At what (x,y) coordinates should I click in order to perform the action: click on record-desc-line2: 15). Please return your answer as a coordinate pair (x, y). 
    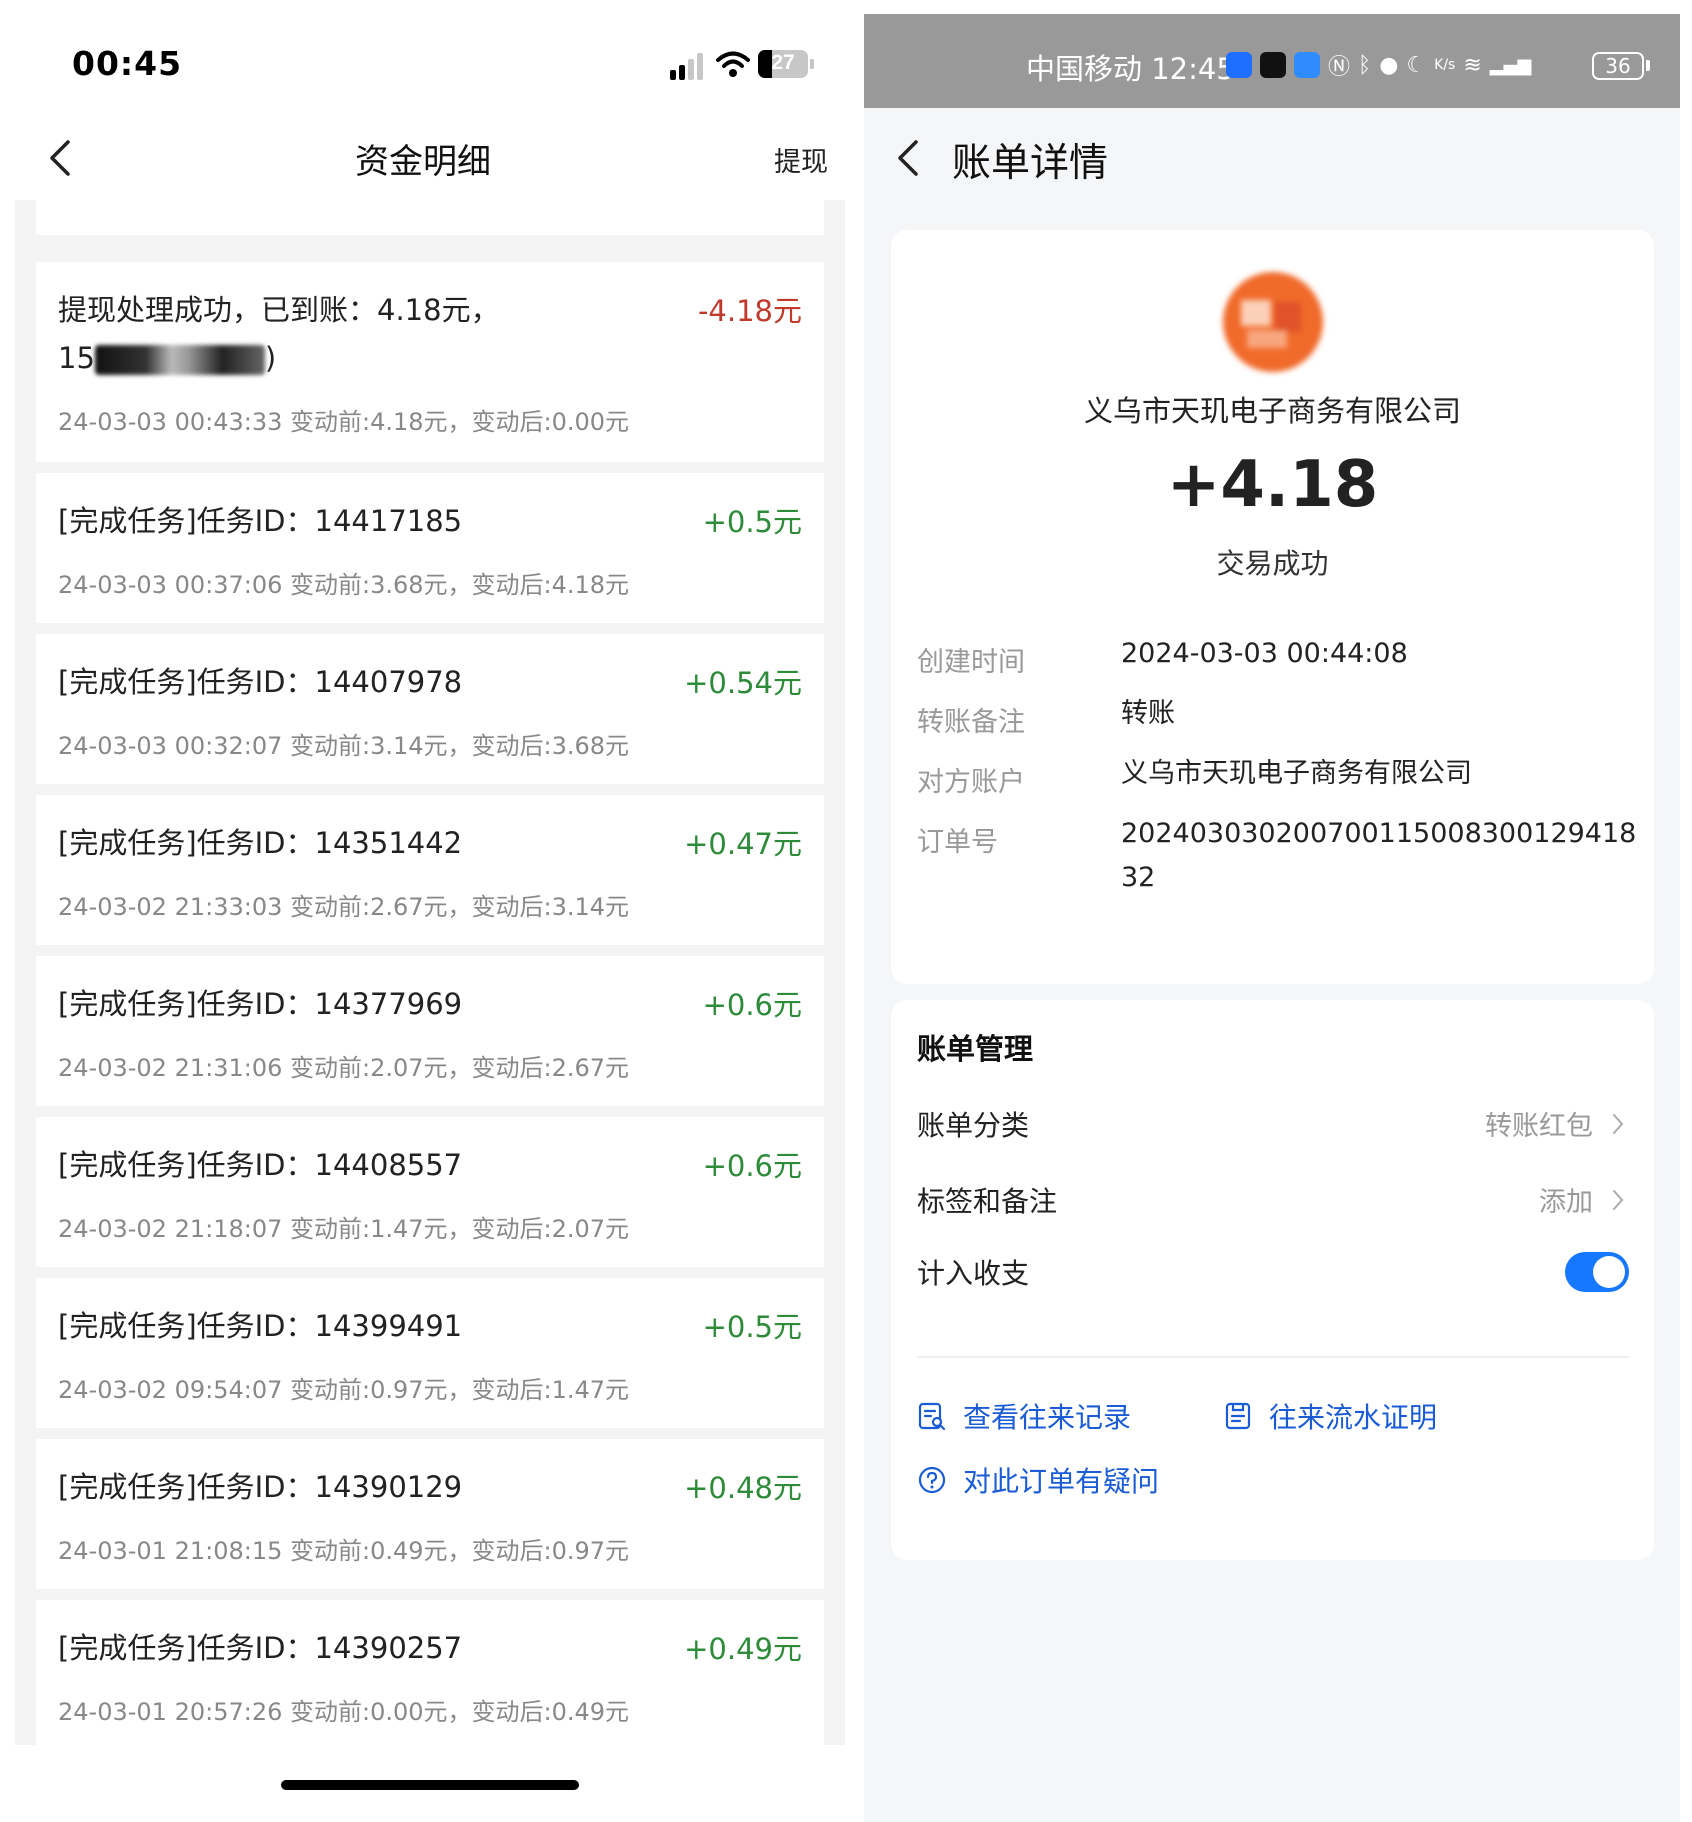
    Looking at the image, I should click on (368, 358).